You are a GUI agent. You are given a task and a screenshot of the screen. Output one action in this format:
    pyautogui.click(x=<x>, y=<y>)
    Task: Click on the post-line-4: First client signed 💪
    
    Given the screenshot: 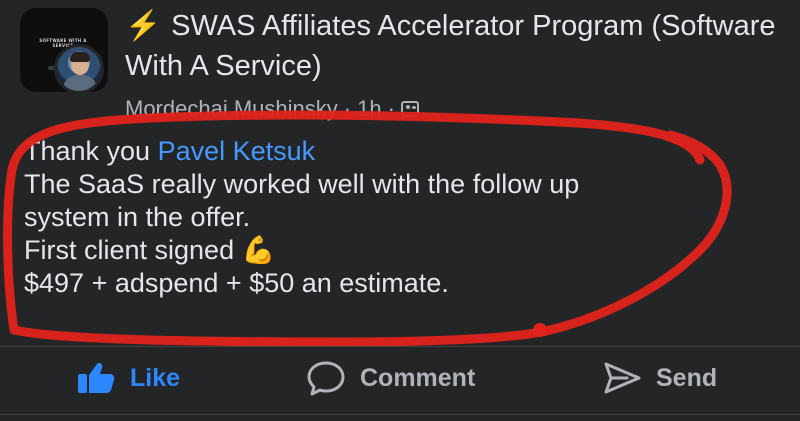 What is the action you would take?
    pyautogui.click(x=404, y=250)
    